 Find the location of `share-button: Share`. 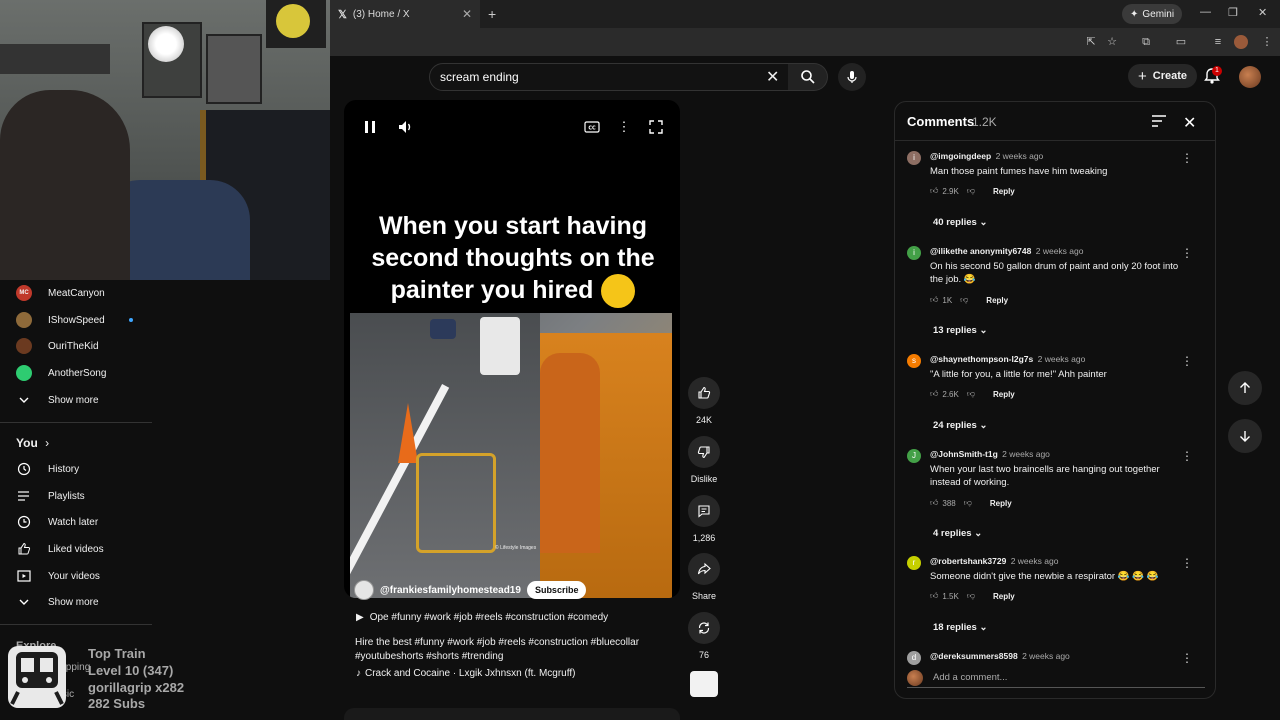

share-button: Share is located at coordinates (704, 577).